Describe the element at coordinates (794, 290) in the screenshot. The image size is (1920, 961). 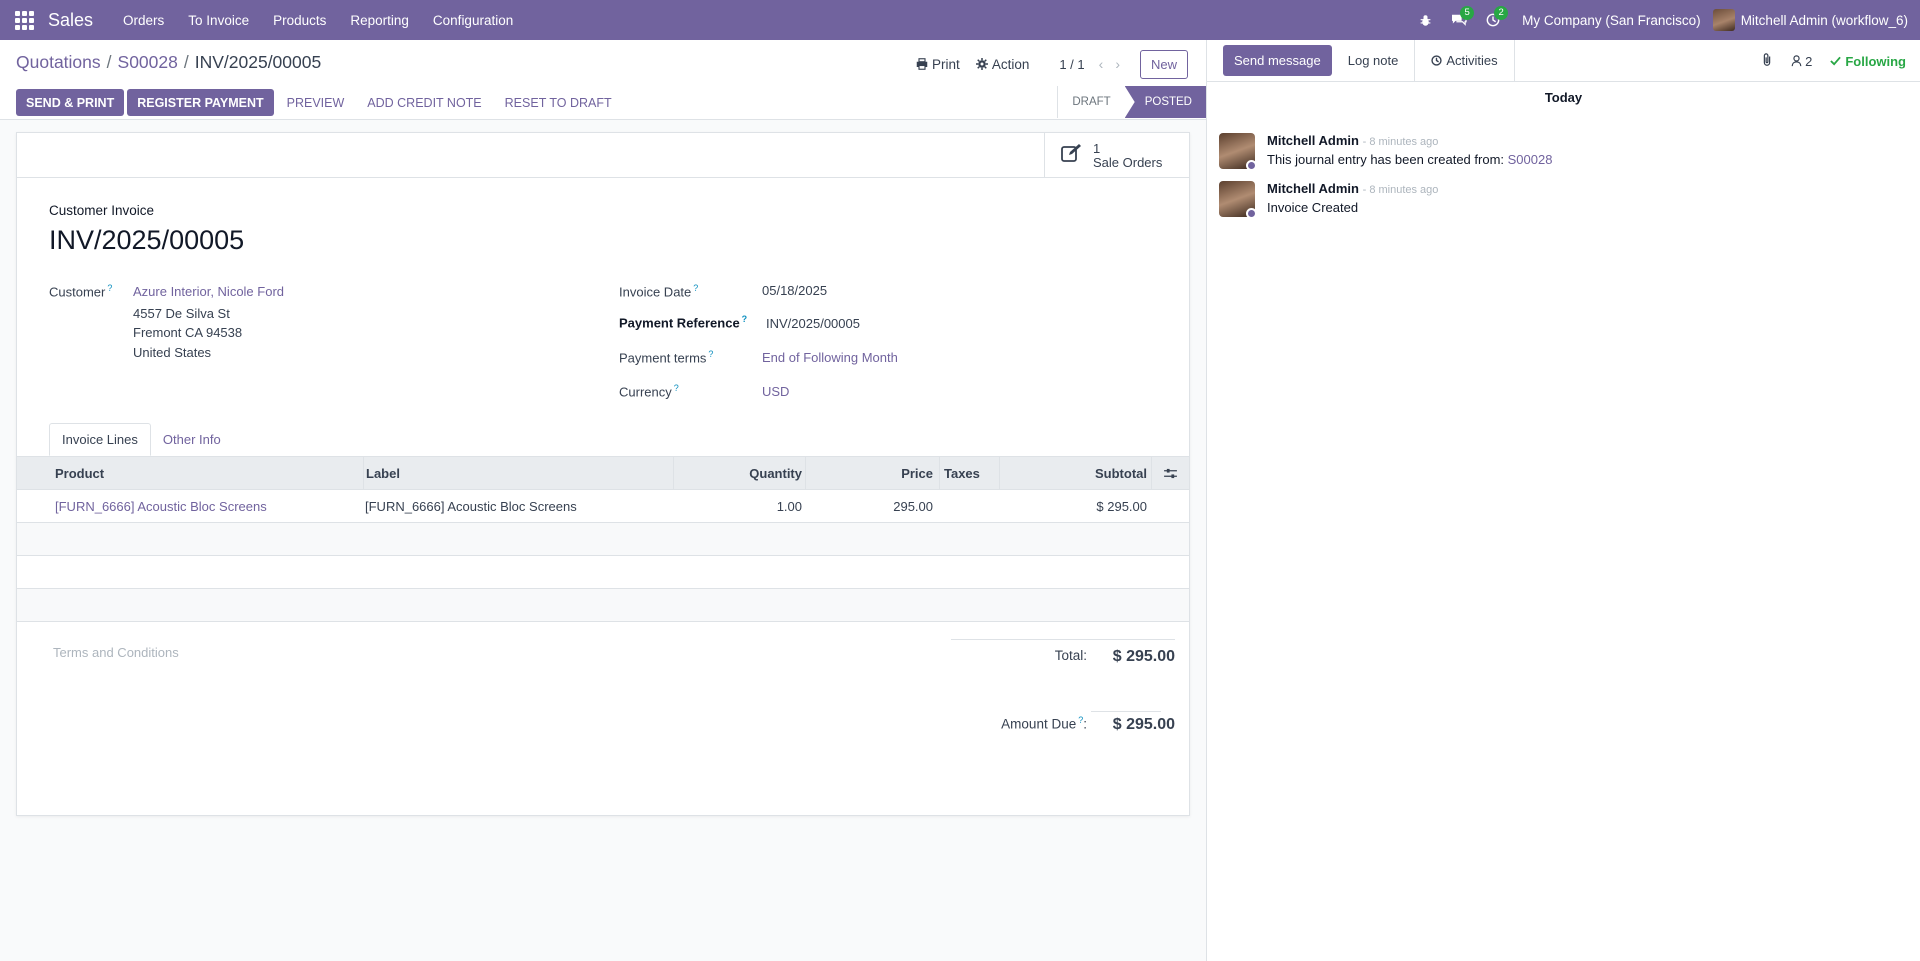
I see `invoice-date-value: 05/18/2025` at that location.